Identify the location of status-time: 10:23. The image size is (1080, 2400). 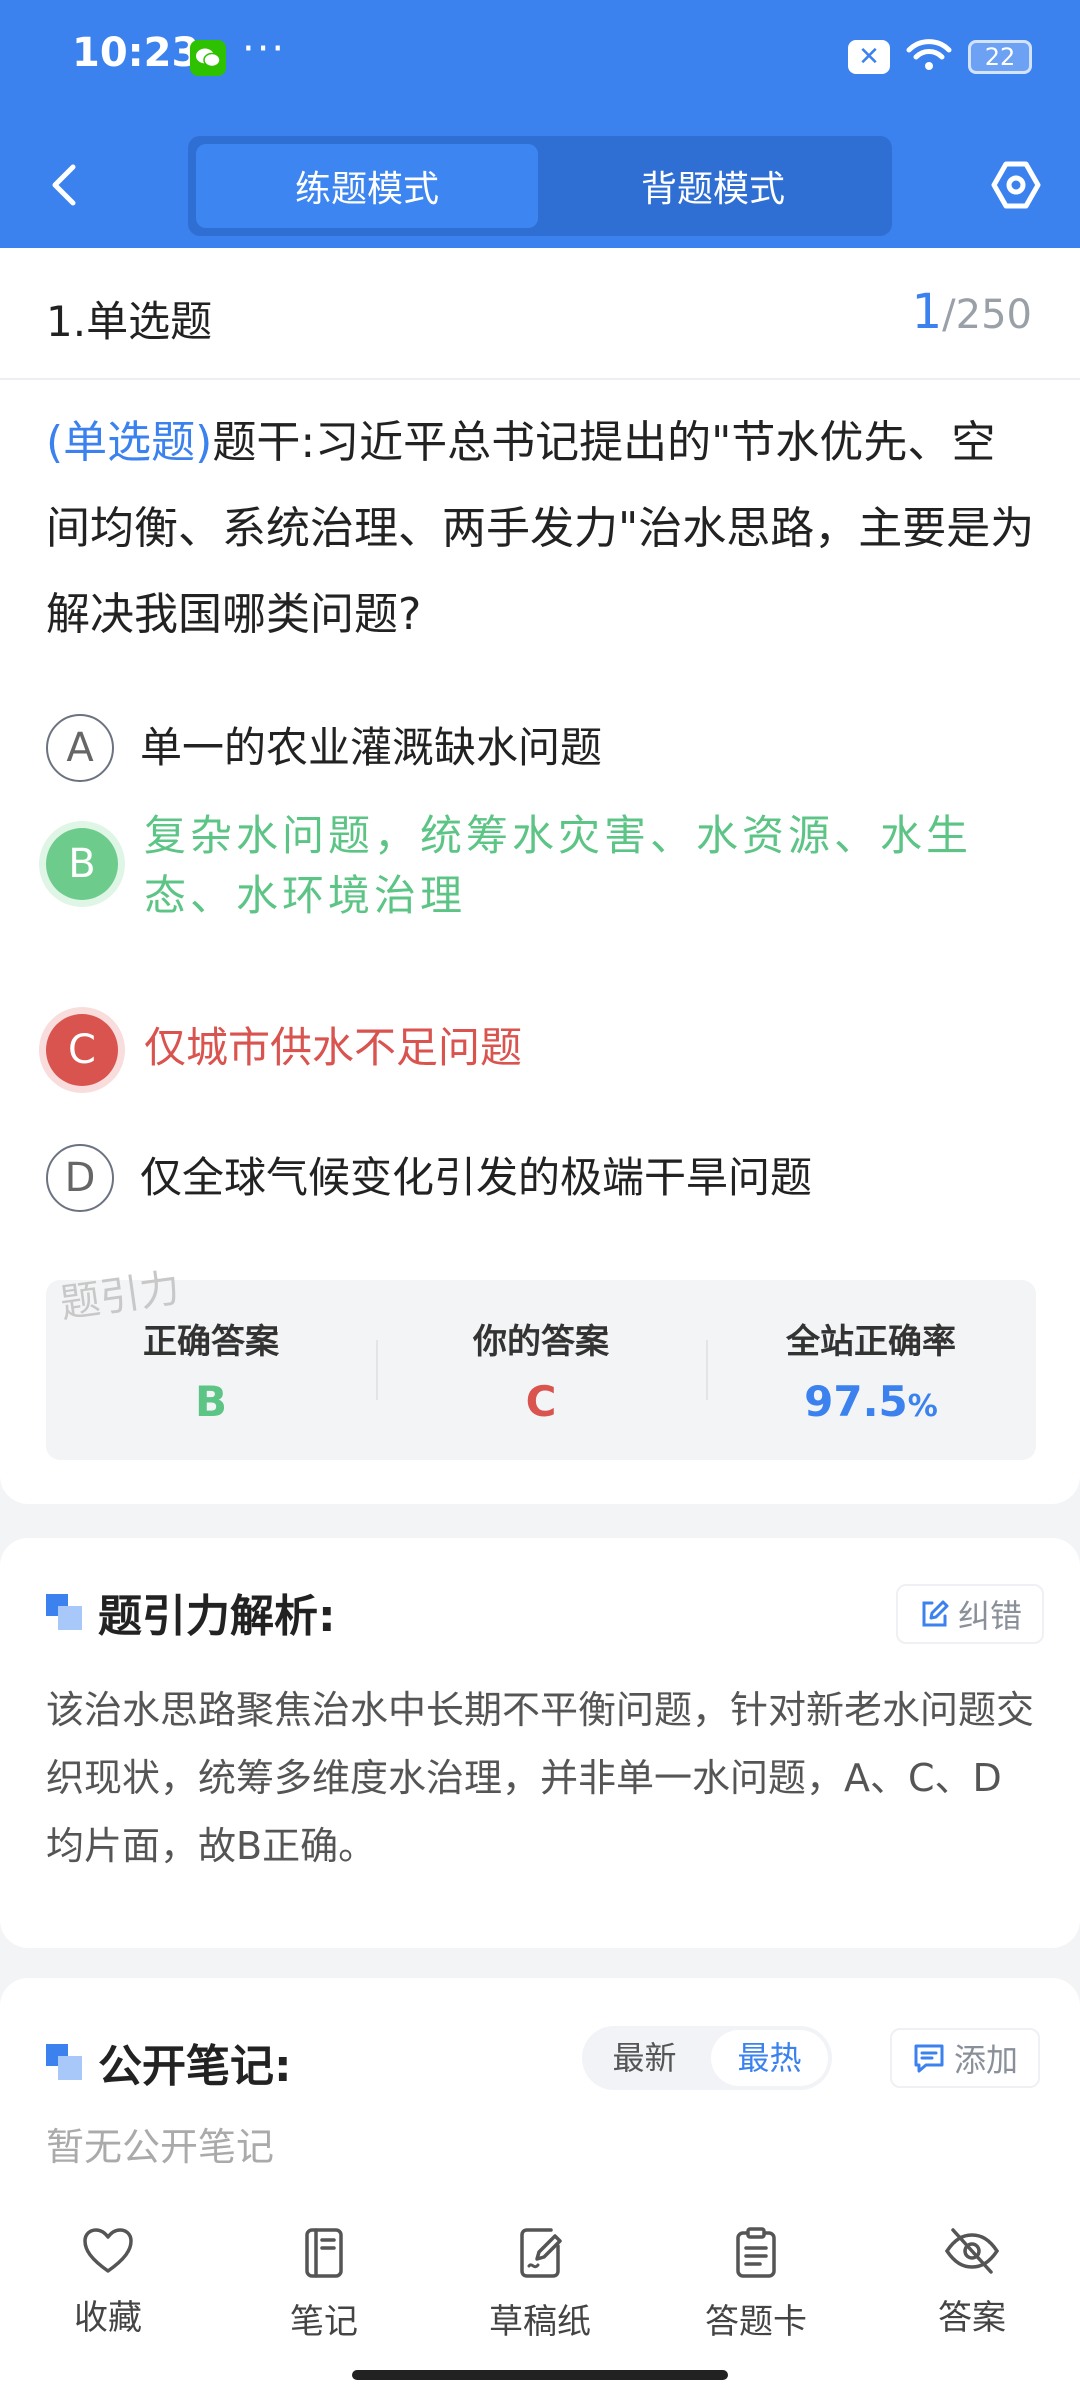
(136, 53).